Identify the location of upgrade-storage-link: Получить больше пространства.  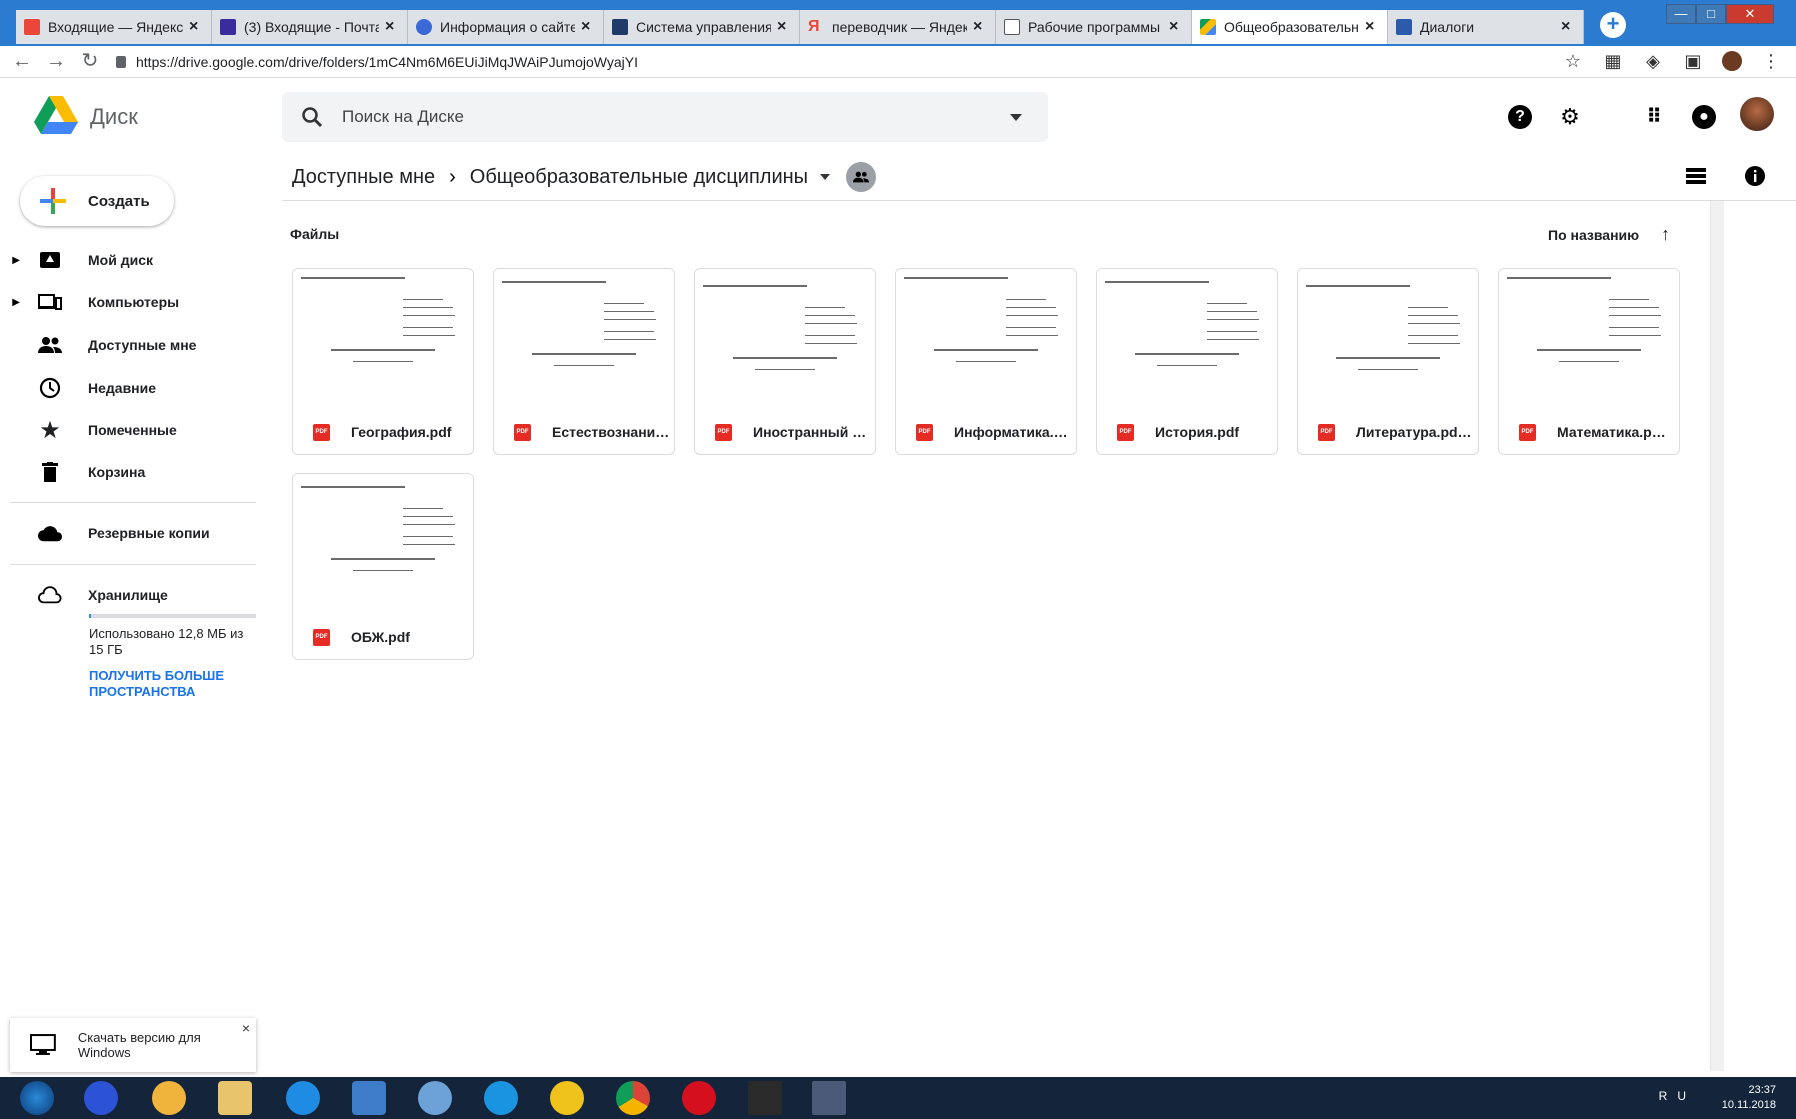
(175, 684).